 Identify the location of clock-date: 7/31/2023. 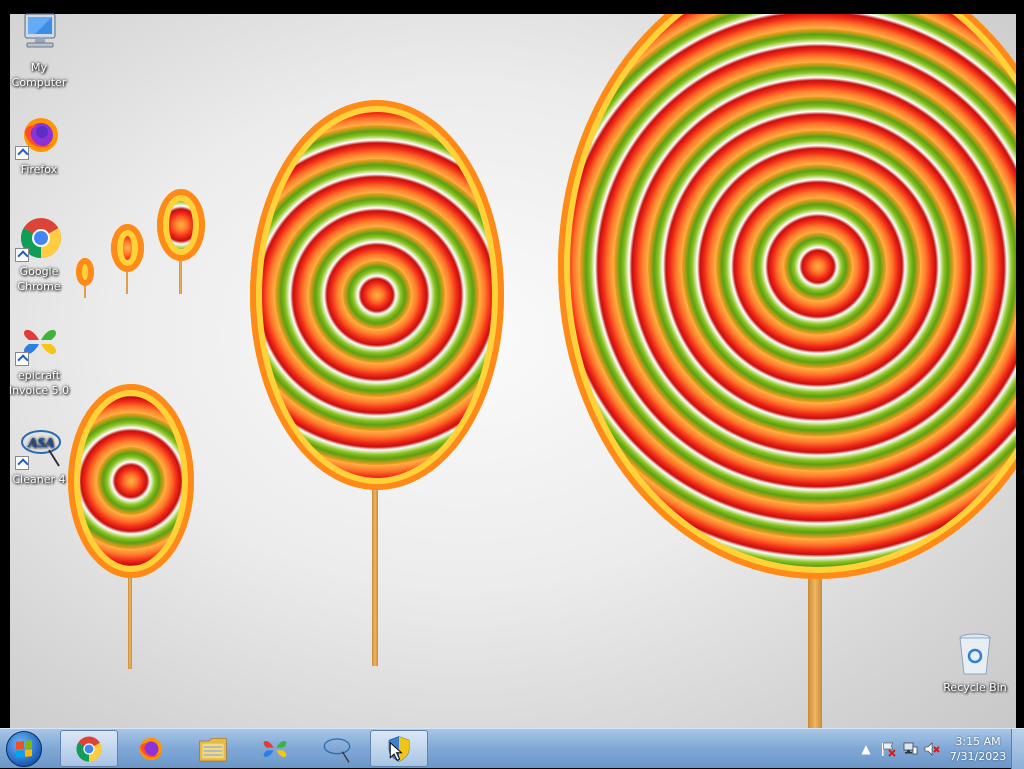
(978, 756).